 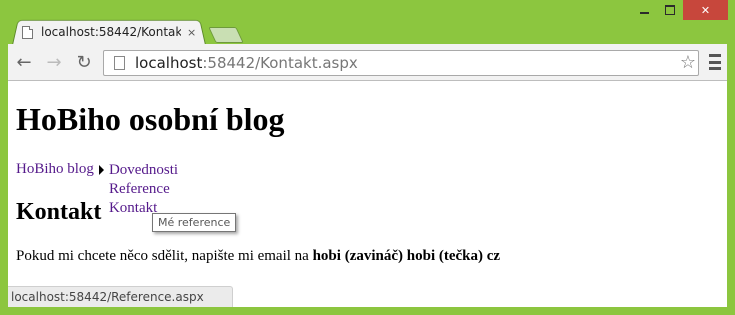 I want to click on close-window-button: ✕, so click(x=705, y=10).